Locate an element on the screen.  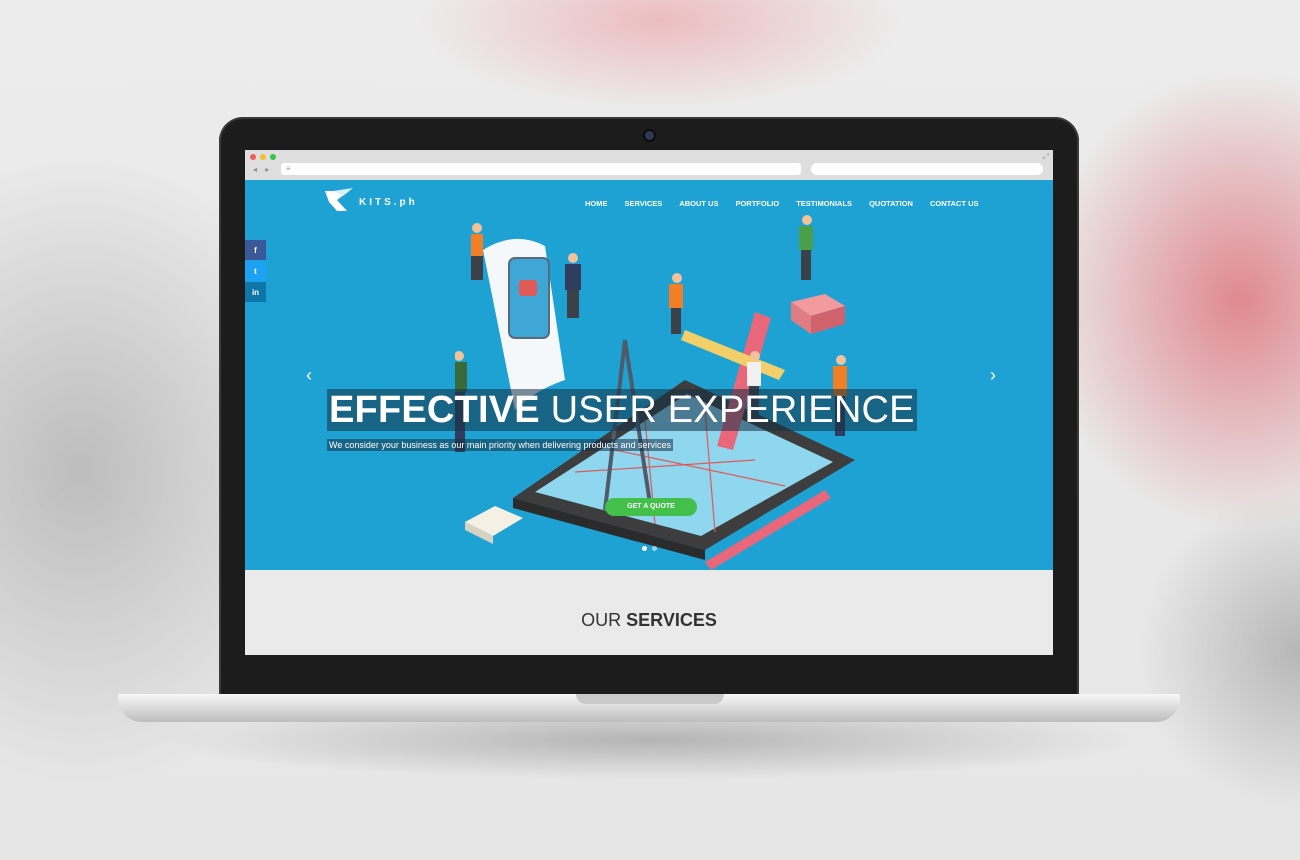
linkedin-icon: in is located at coordinates (255, 292).